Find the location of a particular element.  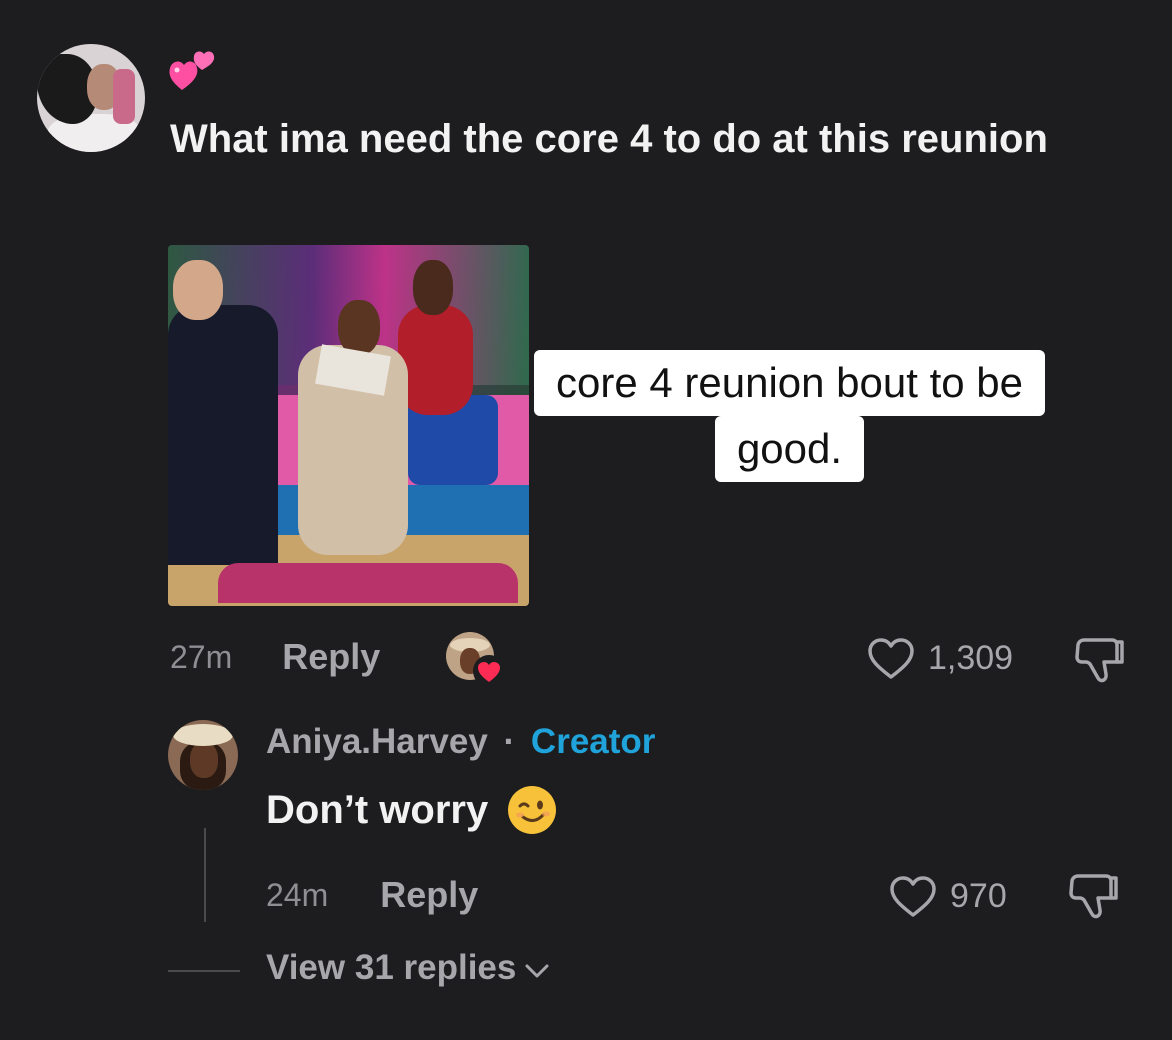

comment-meta: 27m Reply is located at coordinates (275, 657).